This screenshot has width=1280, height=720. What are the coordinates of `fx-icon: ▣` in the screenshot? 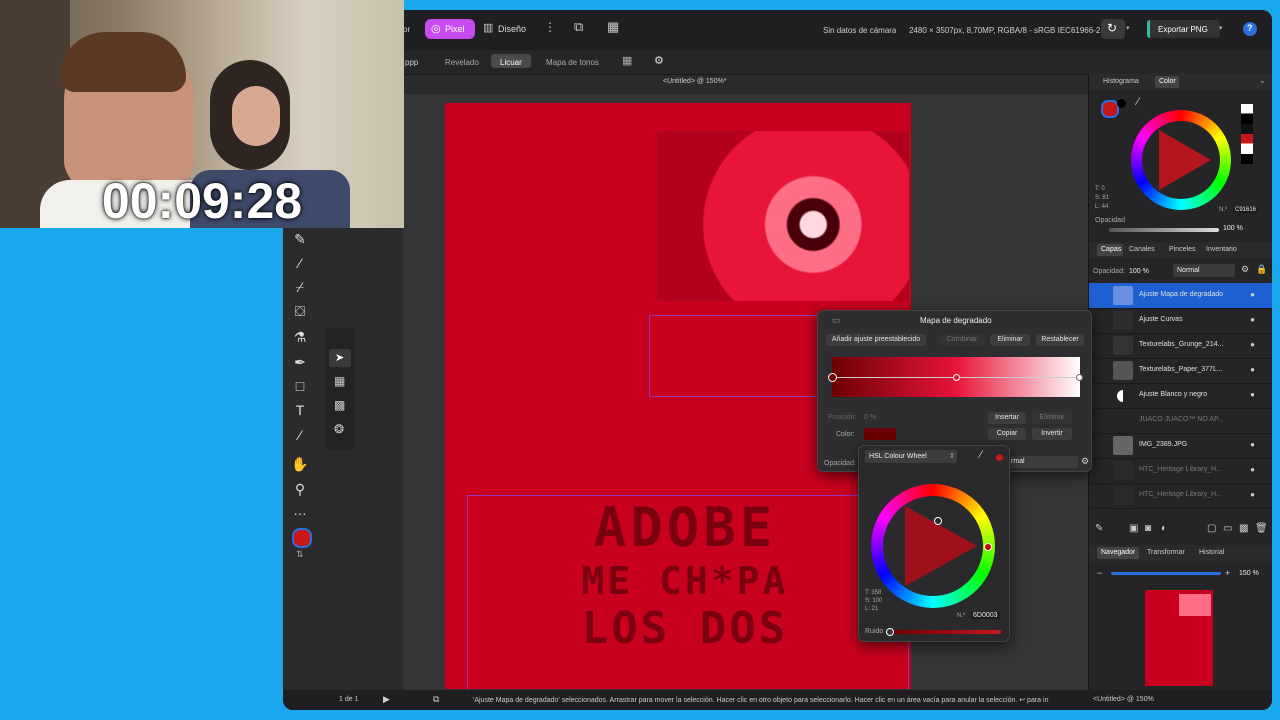 It's located at (1133, 528).